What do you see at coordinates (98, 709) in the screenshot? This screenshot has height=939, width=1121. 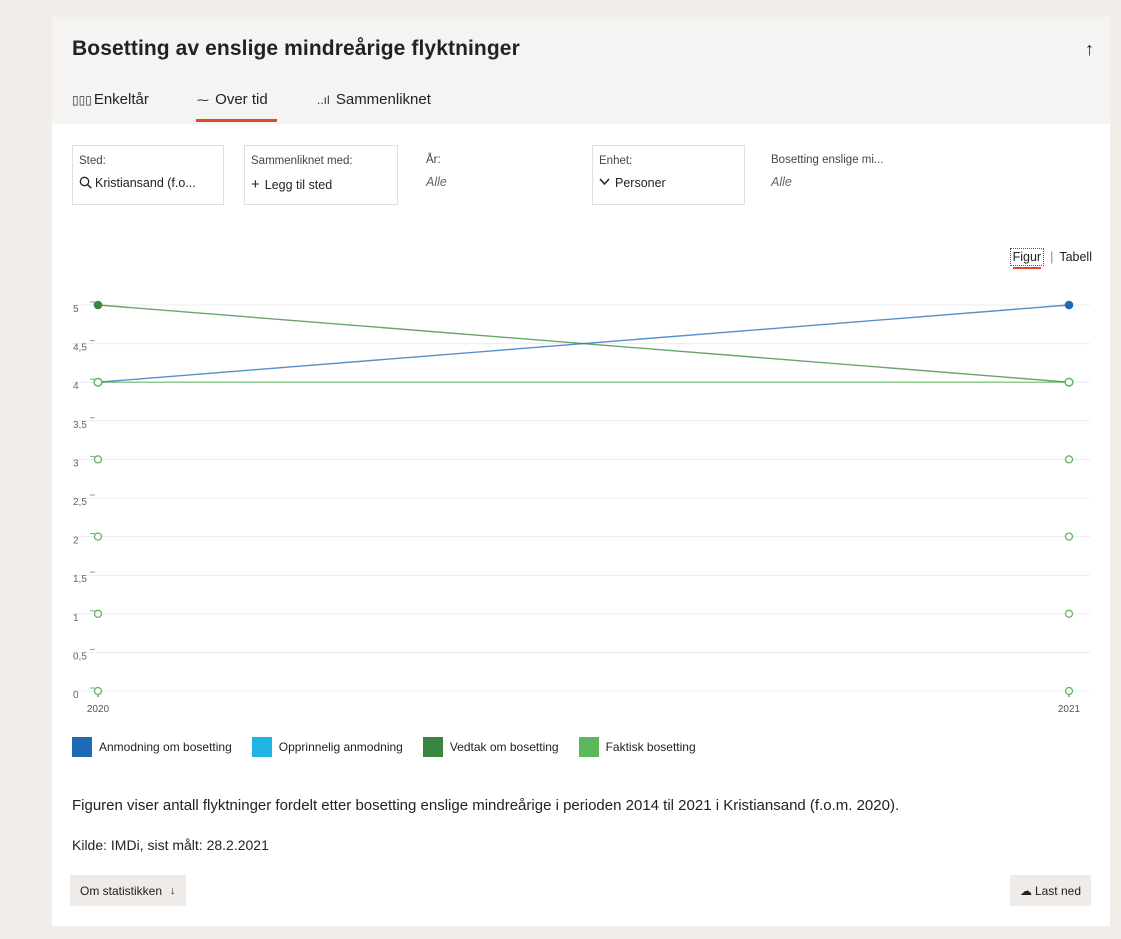 I see `x-tick-label: 2020` at bounding box center [98, 709].